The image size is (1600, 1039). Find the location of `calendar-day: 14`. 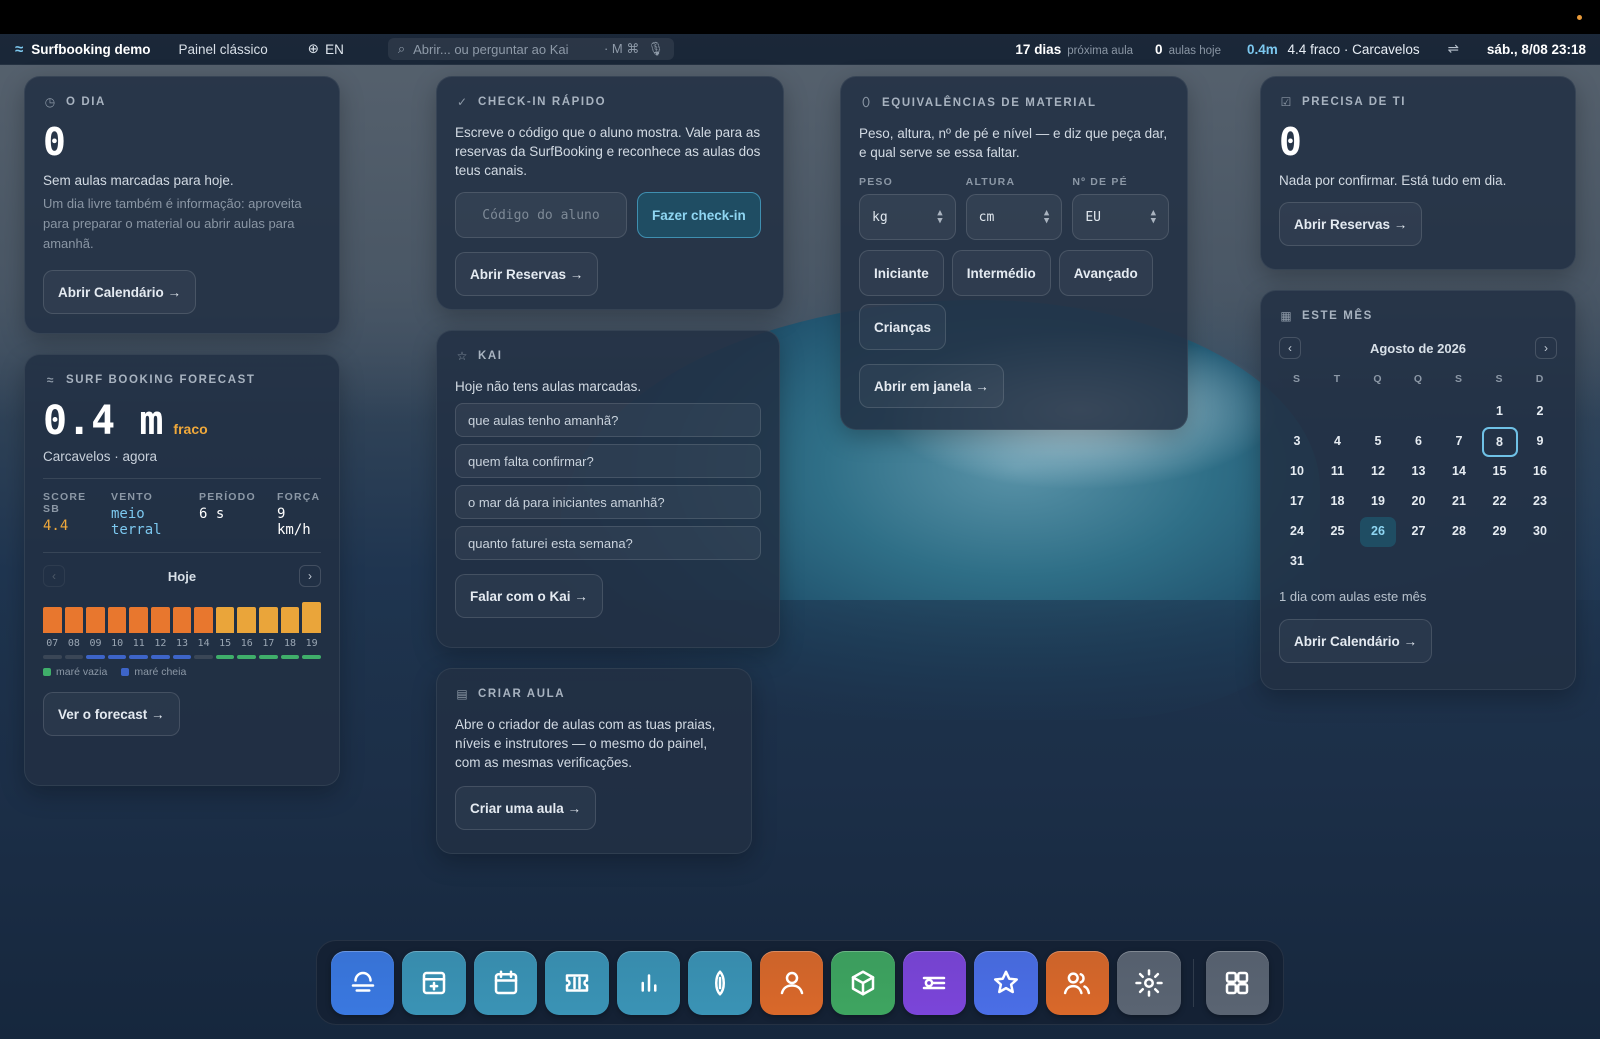

calendar-day: 14 is located at coordinates (1459, 472).